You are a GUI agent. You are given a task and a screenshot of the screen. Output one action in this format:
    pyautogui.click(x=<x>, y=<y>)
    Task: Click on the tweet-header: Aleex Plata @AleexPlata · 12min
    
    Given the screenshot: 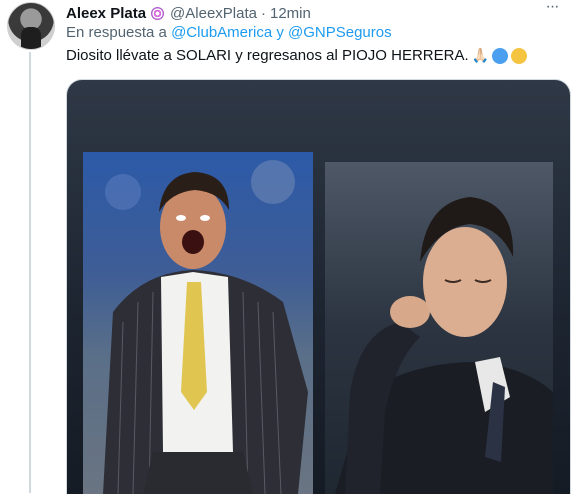 What is the action you would take?
    pyautogui.click(x=188, y=13)
    